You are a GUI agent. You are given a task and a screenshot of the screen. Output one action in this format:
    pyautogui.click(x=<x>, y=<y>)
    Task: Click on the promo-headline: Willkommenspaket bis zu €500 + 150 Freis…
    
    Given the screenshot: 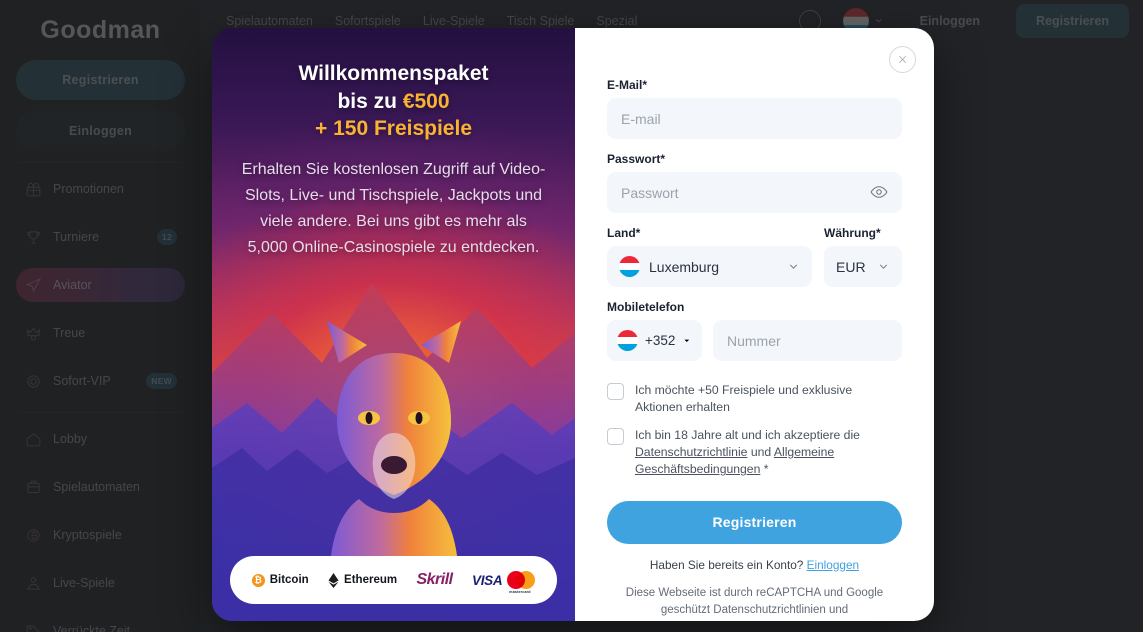 What is the action you would take?
    pyautogui.click(x=393, y=101)
    